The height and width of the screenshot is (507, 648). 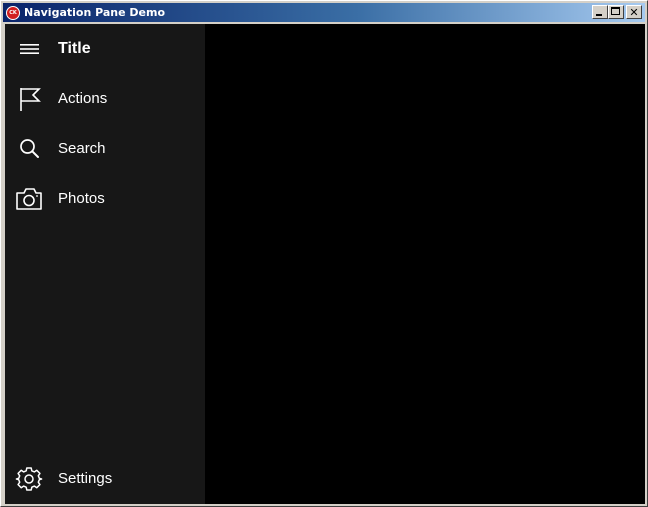 I want to click on close-icon: ✕, so click(x=634, y=12).